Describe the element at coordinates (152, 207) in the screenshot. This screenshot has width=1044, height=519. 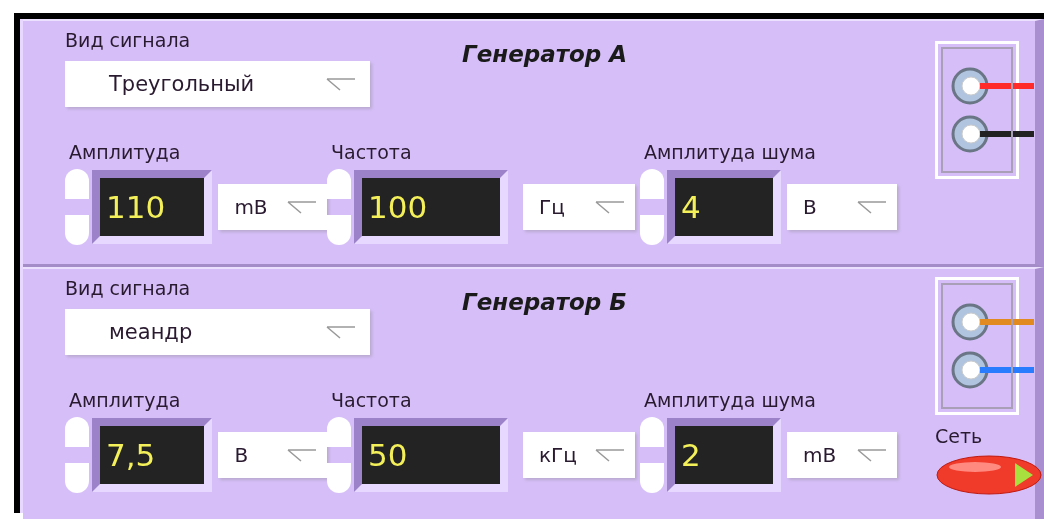
I see `numeric-field: 110` at that location.